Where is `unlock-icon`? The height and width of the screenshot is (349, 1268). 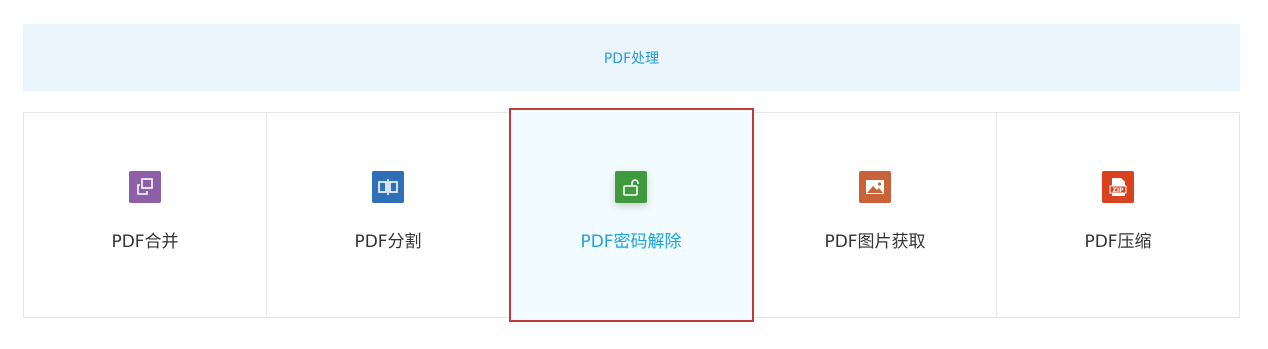
unlock-icon is located at coordinates (631, 187).